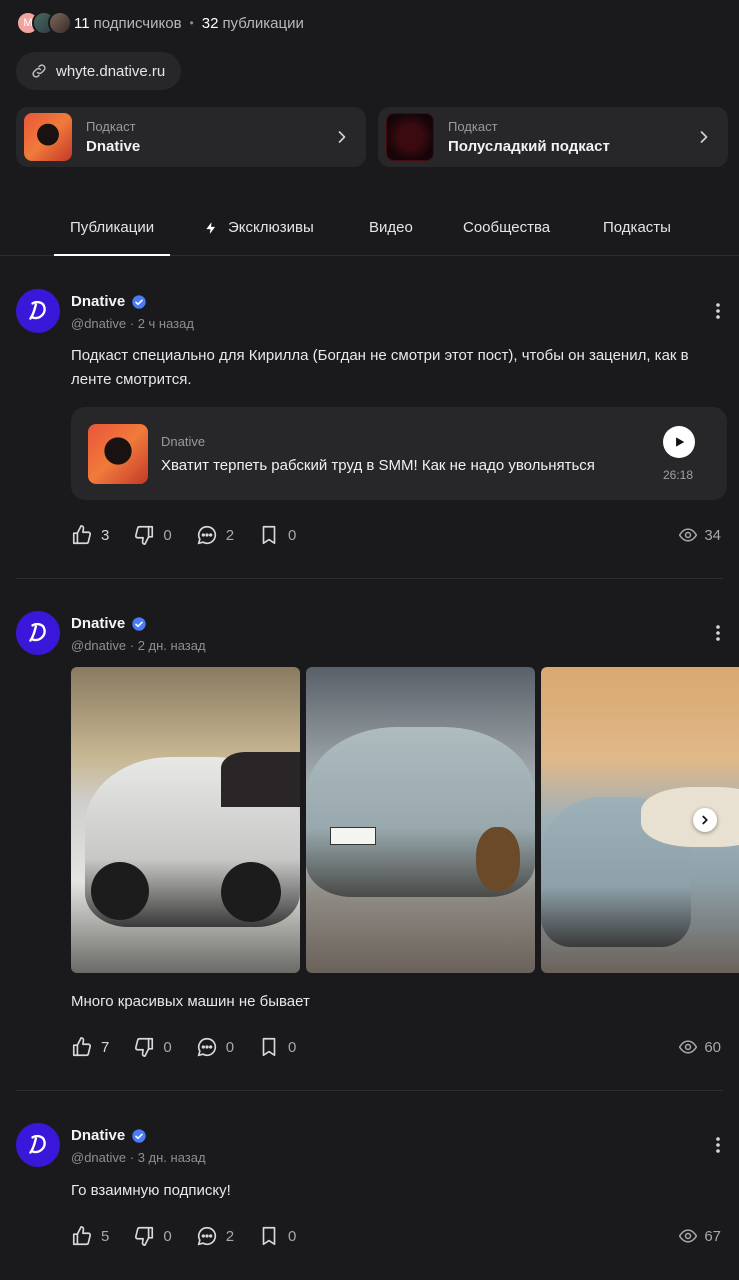  I want to click on play-button, so click(679, 442).